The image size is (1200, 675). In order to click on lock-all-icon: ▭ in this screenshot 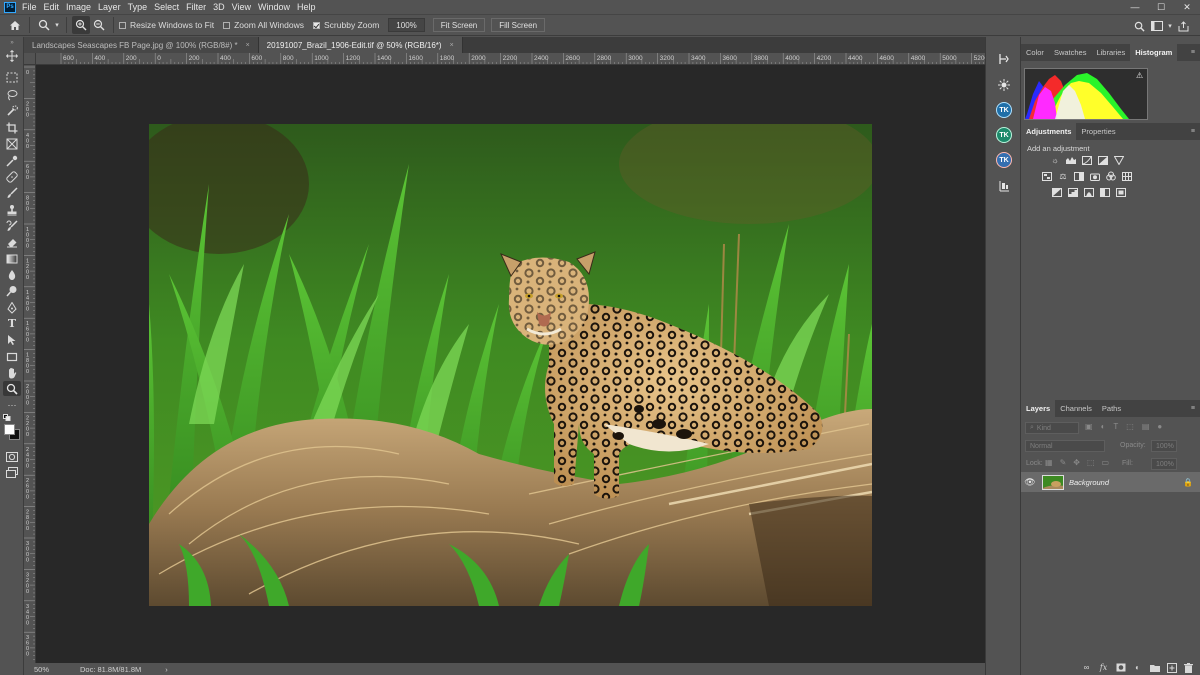, I will do `click(1106, 462)`.